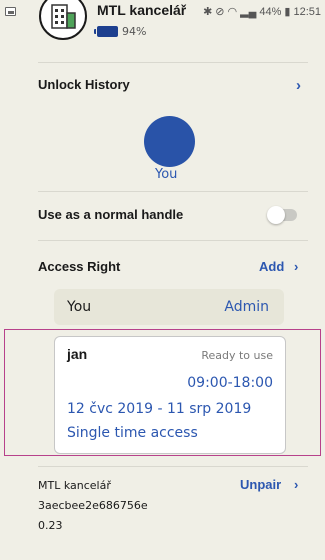 The width and height of the screenshot is (325, 560). What do you see at coordinates (260, 484) in the screenshot?
I see `unpair-button: Unpair` at bounding box center [260, 484].